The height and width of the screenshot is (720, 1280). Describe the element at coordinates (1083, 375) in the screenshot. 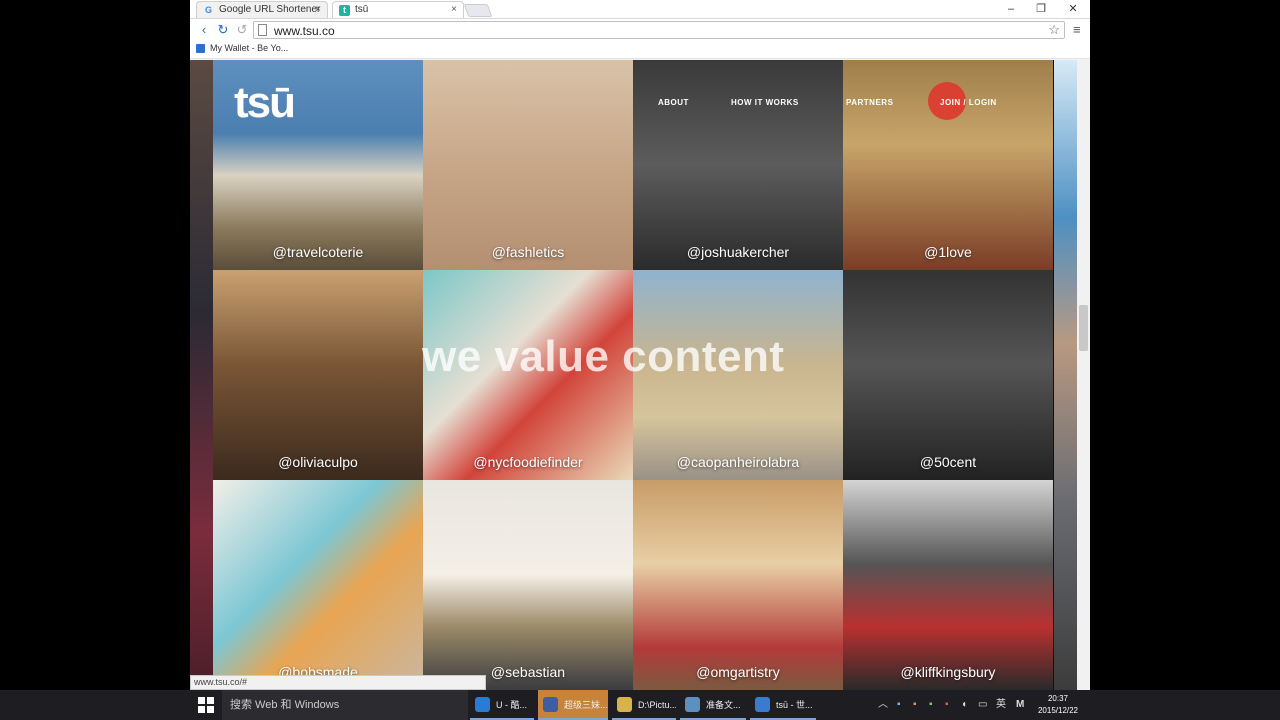

I see `scrollbar` at that location.